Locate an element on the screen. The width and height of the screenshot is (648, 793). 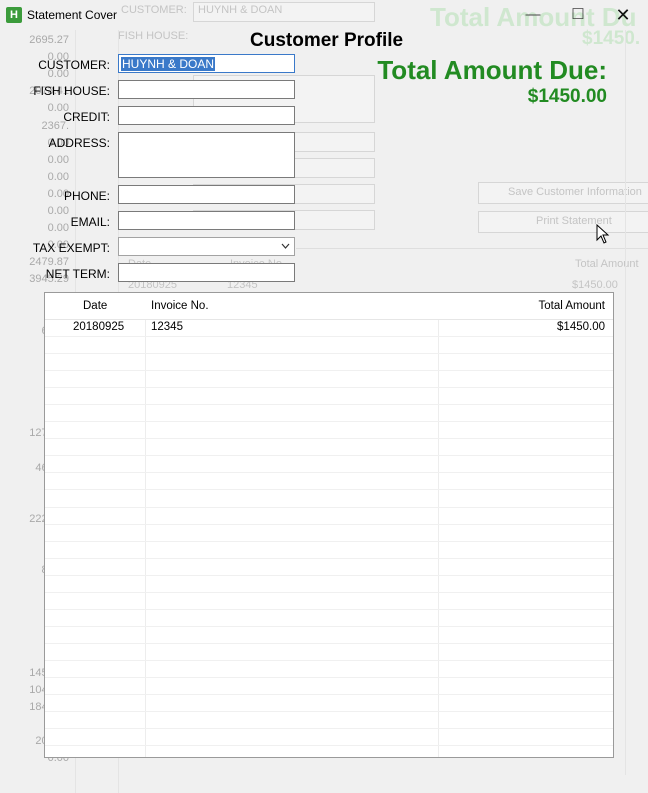
ghost-column-line is located at coordinates (625, 402).